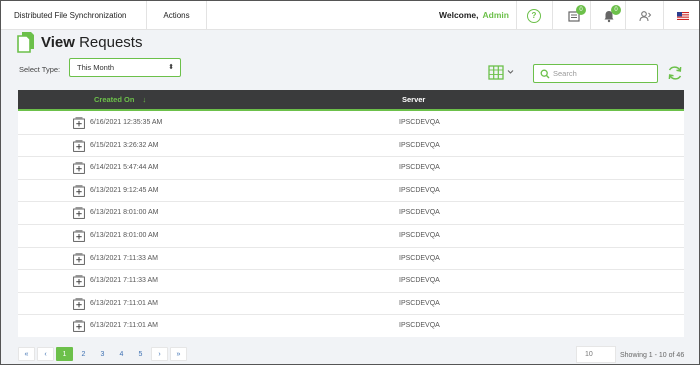 This screenshot has width=700, height=365. I want to click on messages-button: 0, so click(575, 15).